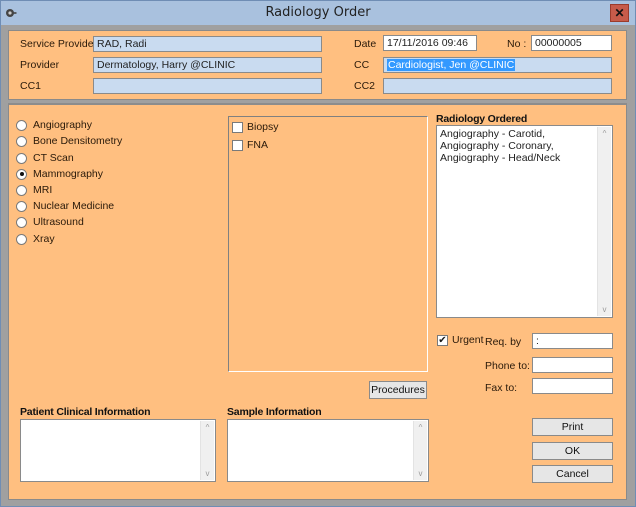 The height and width of the screenshot is (507, 636). Describe the element at coordinates (501, 388) in the screenshot. I see `fax-to-label: Fax to:` at that location.